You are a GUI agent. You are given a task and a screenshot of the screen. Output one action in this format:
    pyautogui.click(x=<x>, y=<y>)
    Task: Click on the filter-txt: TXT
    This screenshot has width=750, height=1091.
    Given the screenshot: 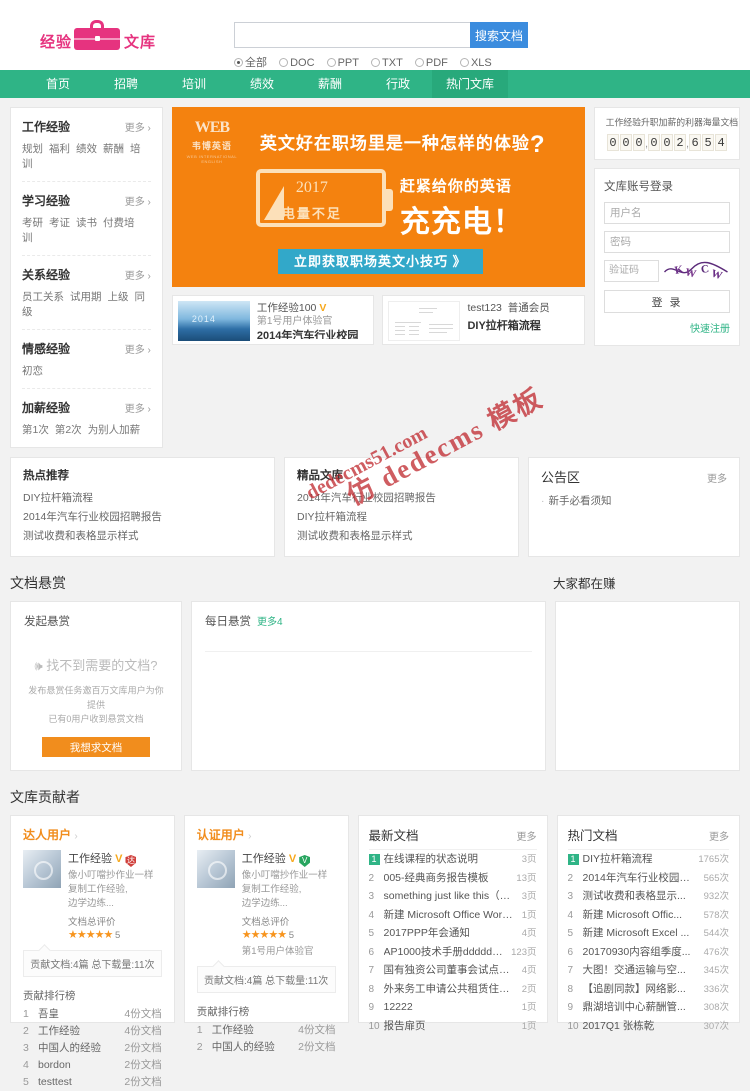 What is the action you would take?
    pyautogui.click(x=387, y=63)
    